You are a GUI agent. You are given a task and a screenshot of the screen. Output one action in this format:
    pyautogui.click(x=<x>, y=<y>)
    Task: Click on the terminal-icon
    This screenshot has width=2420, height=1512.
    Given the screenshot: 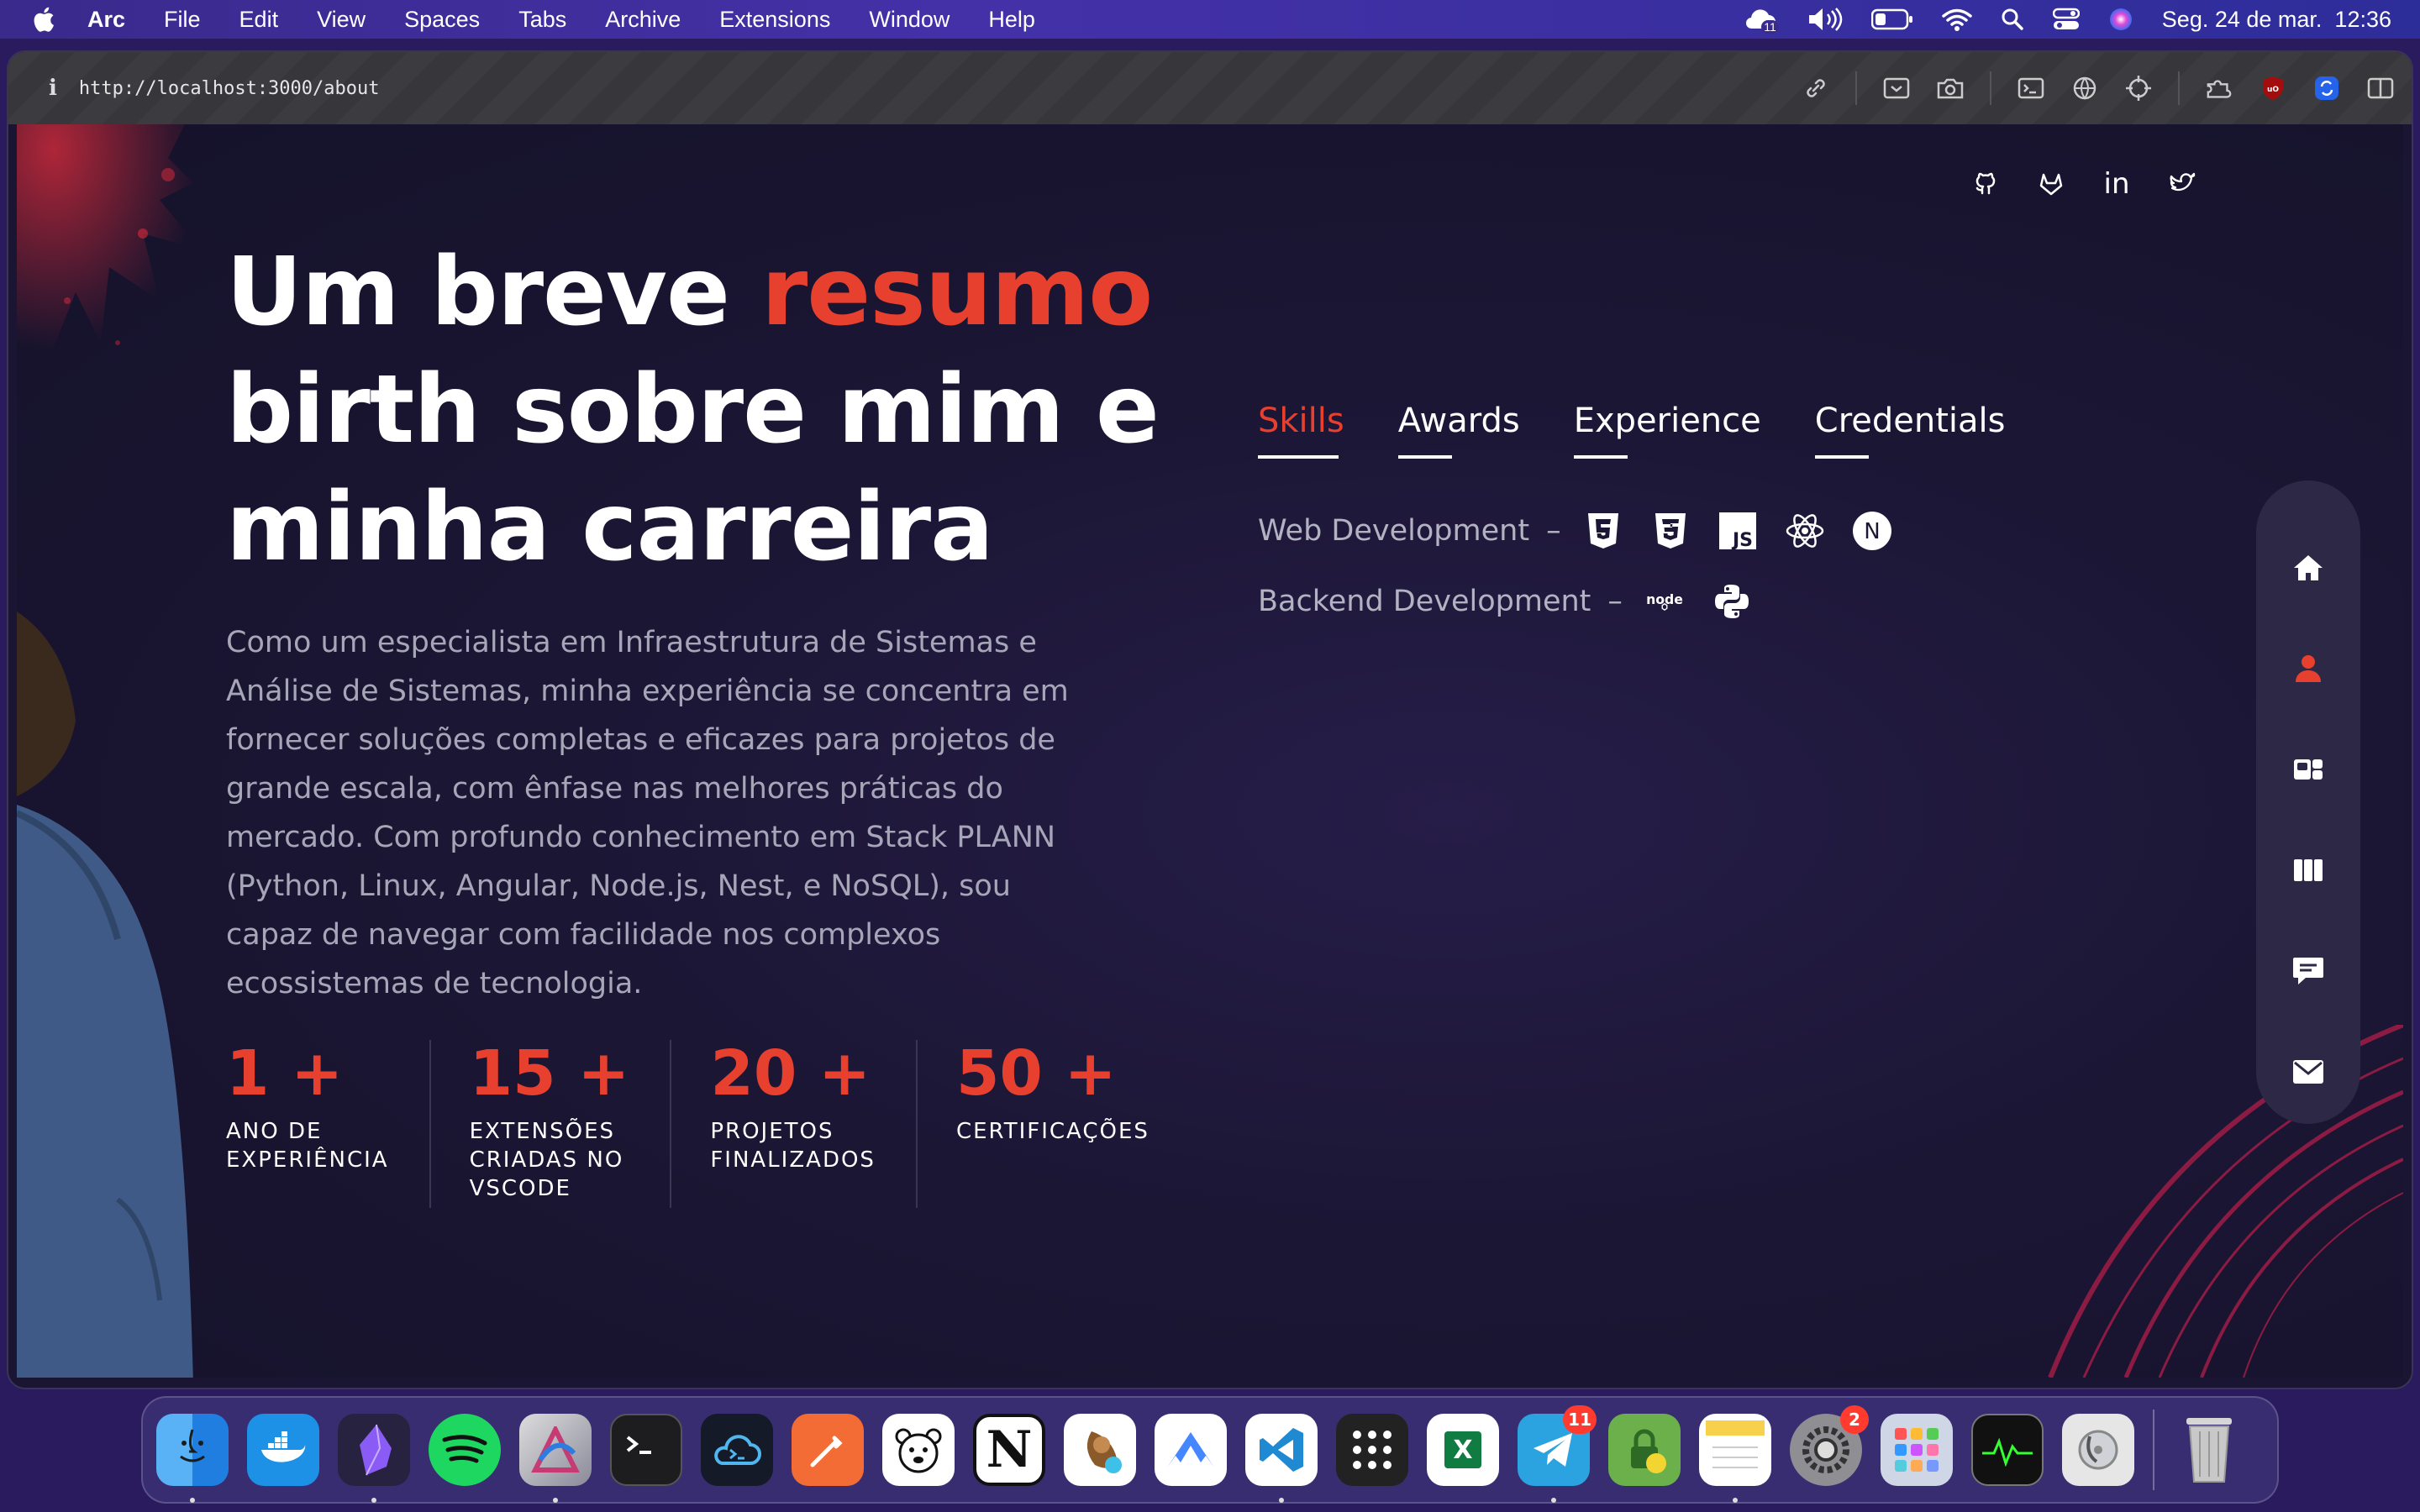 What is the action you would take?
    pyautogui.click(x=646, y=1450)
    